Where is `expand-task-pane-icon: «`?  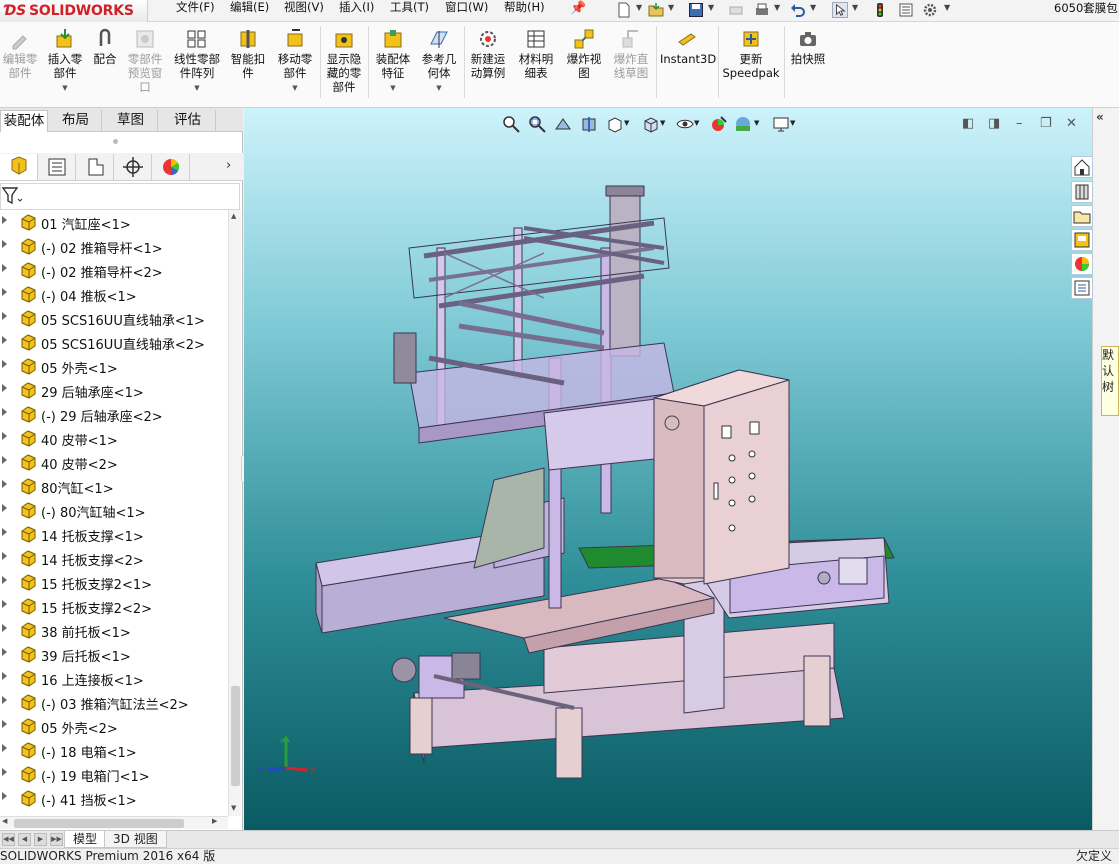 expand-task-pane-icon: « is located at coordinates (1107, 119).